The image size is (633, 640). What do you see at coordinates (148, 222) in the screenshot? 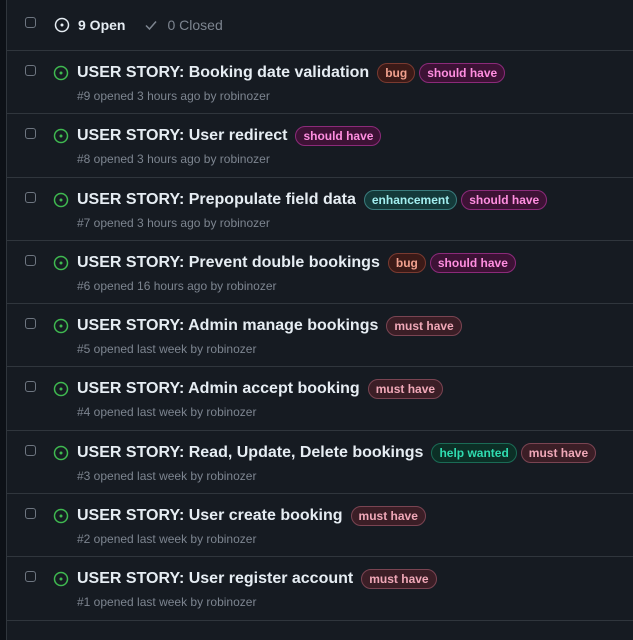
I see `issue-meta-text: #7 opened 3 hours ago by` at bounding box center [148, 222].